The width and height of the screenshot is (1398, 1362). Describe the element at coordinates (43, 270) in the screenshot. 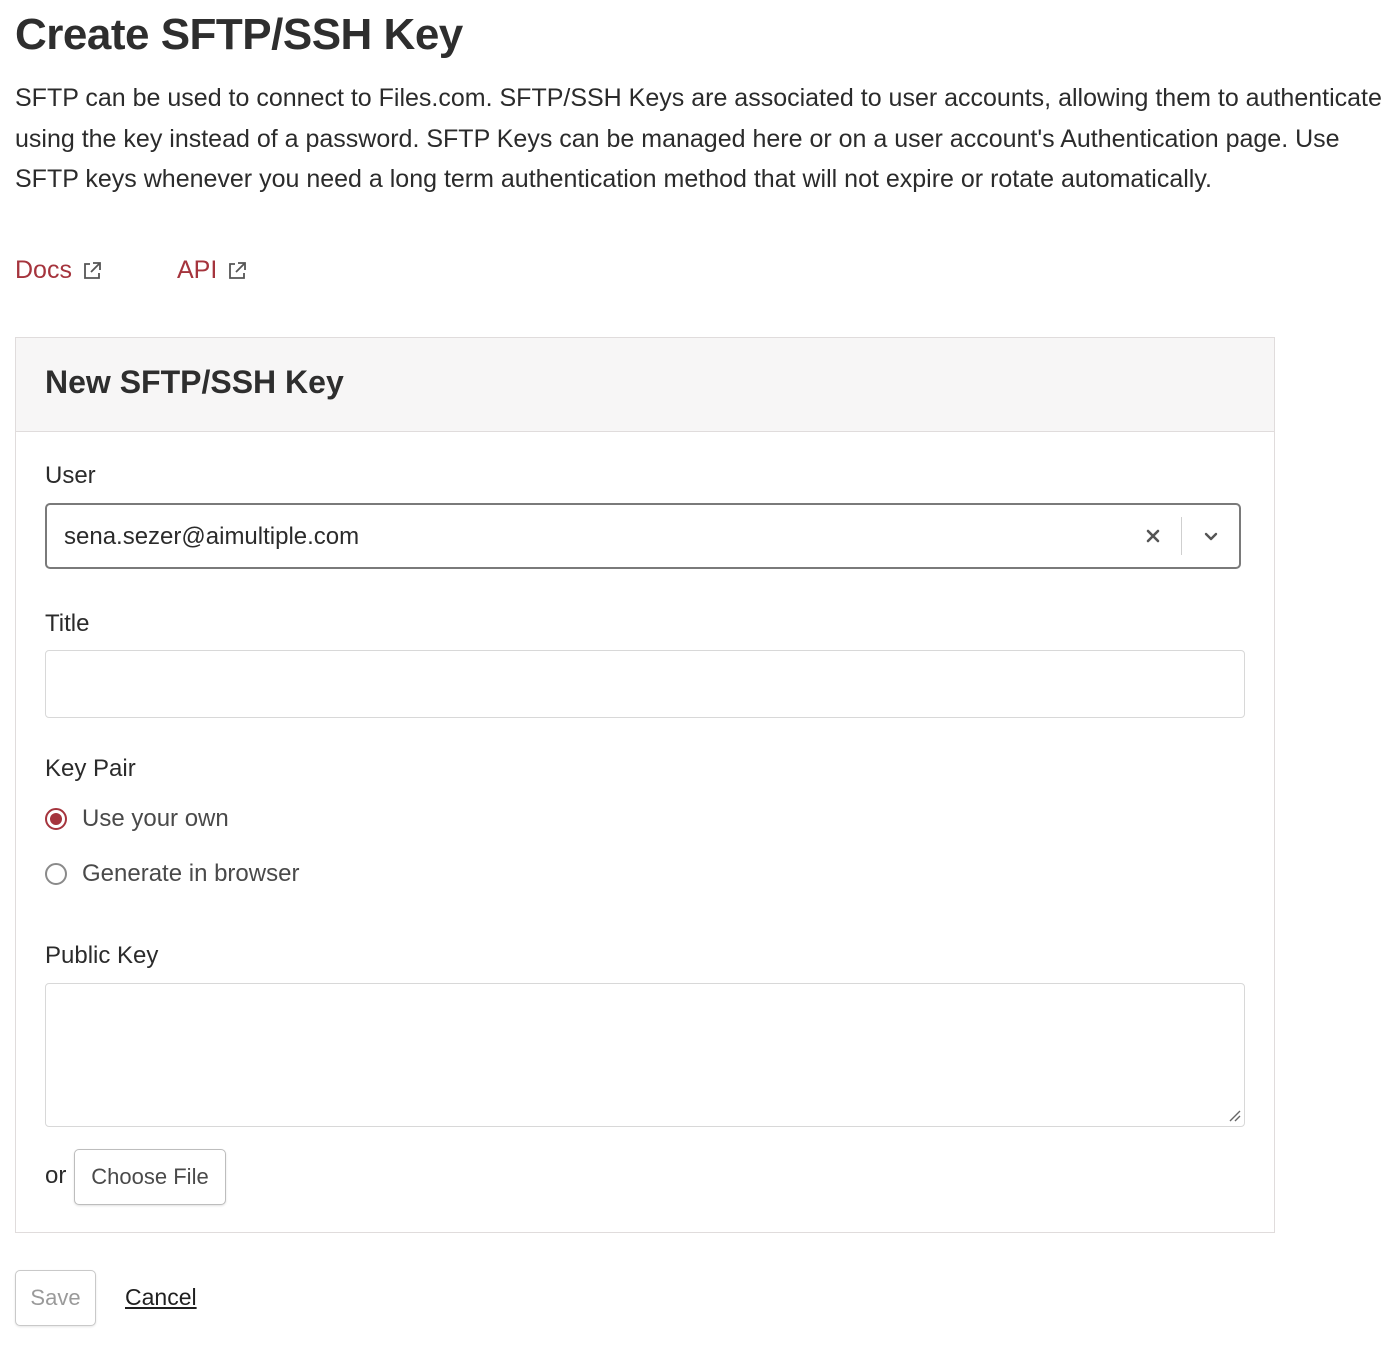

I see `docs-link-label: Docs` at that location.